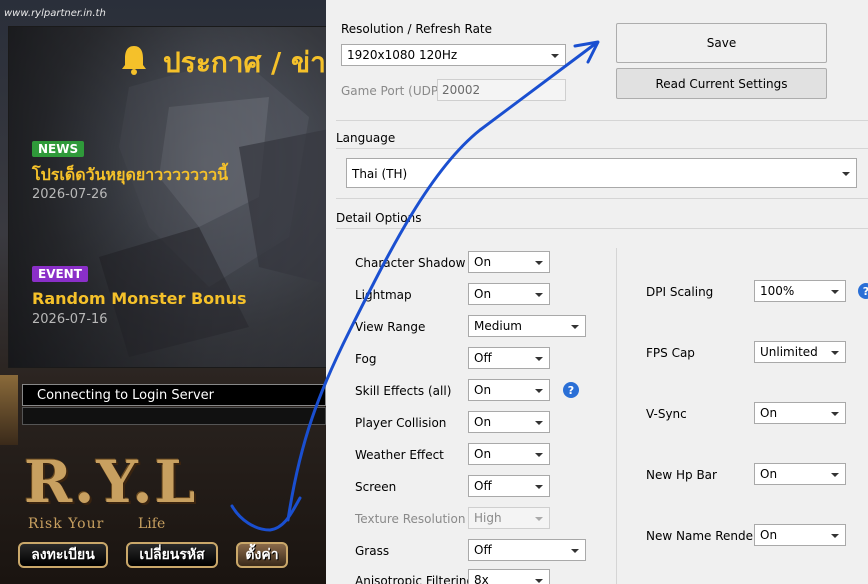 The height and width of the screenshot is (584, 868). Describe the element at coordinates (461, 90) in the screenshot. I see `game-port-value: 20002` at that location.